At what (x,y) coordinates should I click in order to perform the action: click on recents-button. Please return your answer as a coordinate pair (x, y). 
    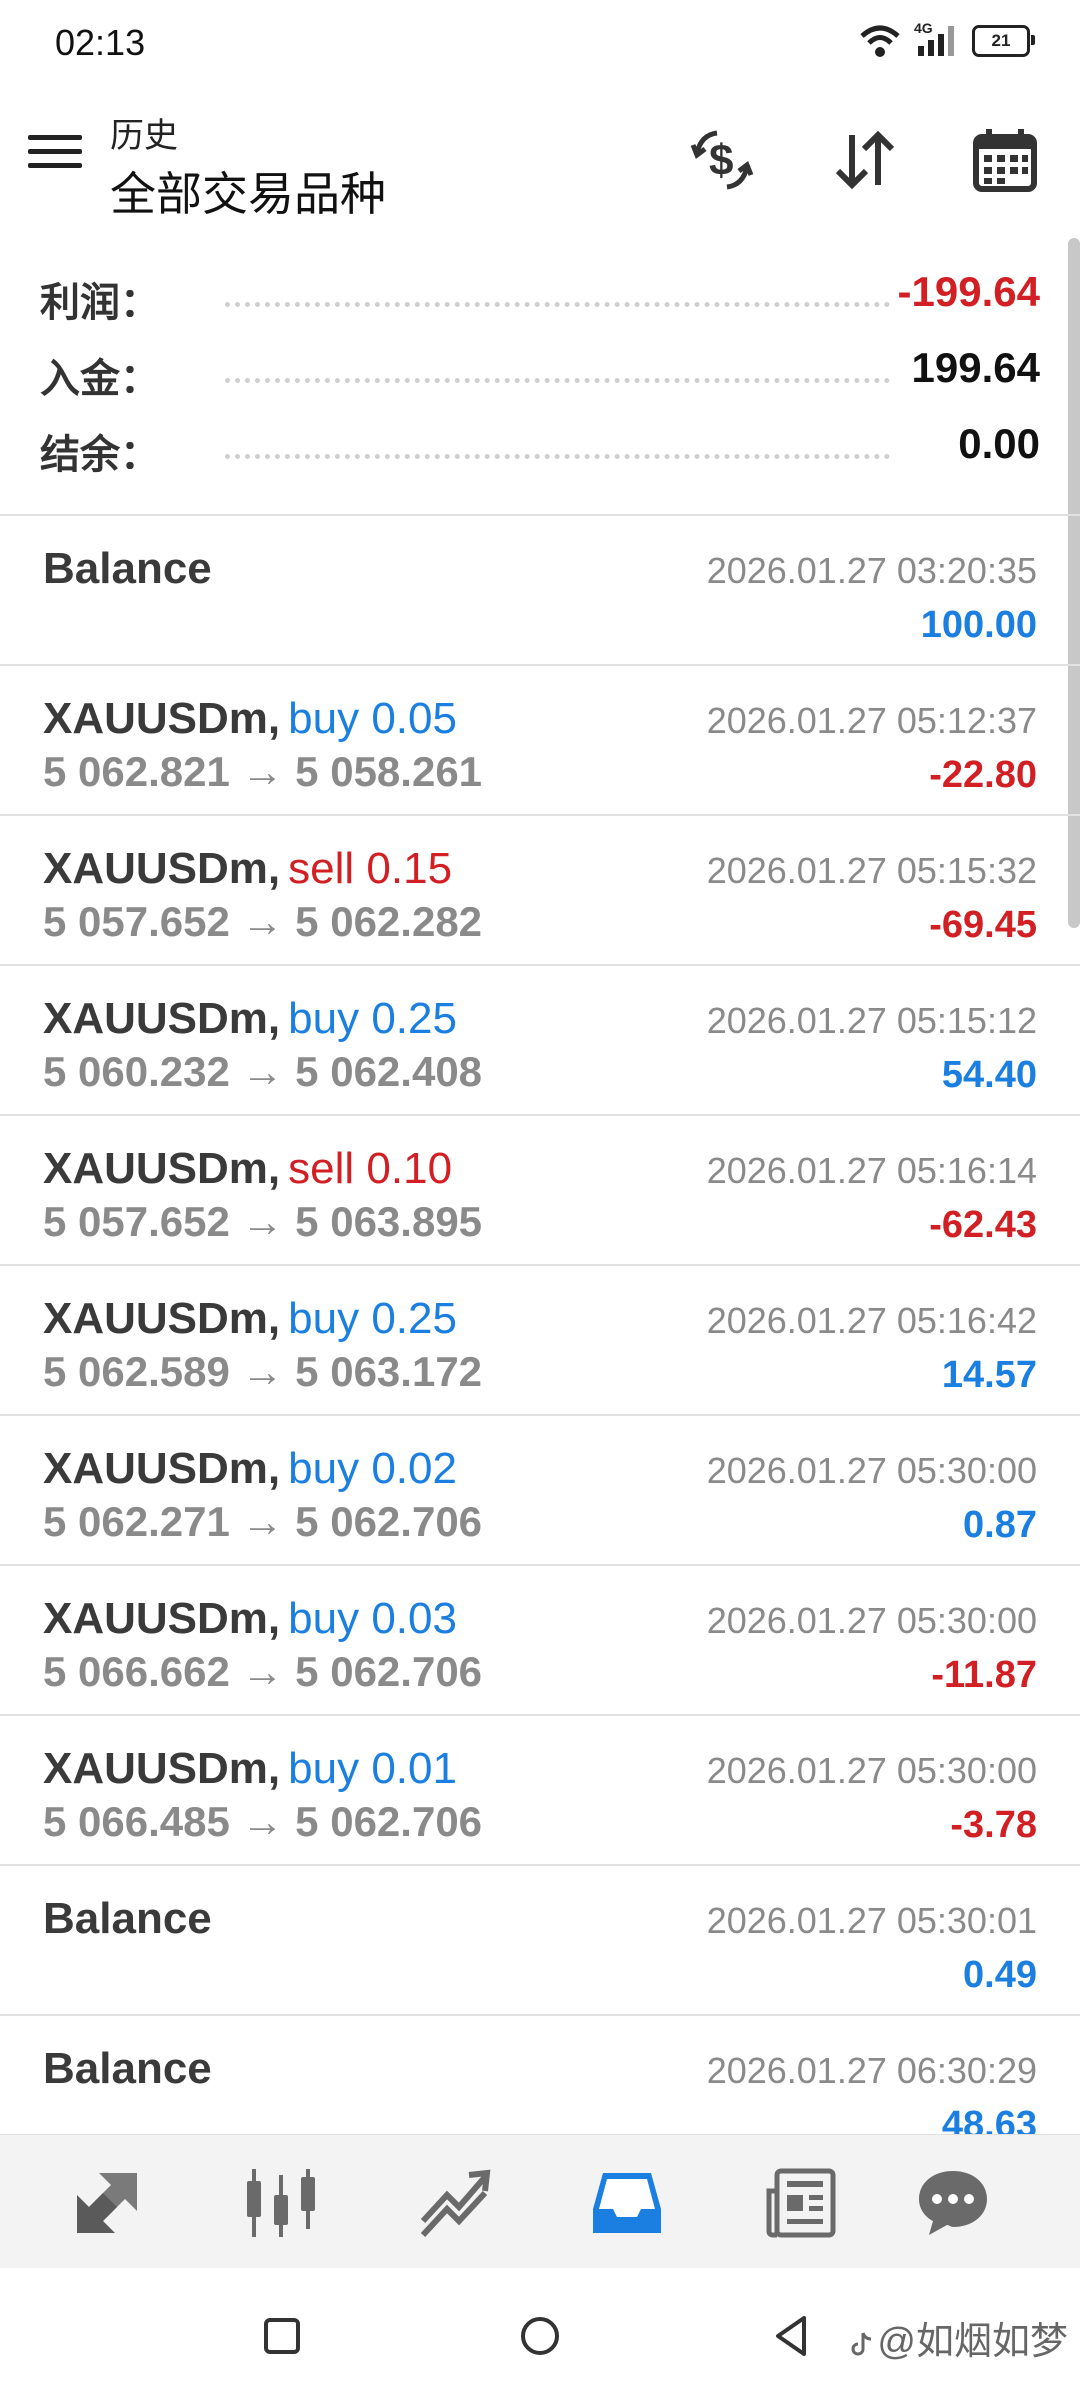
    Looking at the image, I should click on (282, 2336).